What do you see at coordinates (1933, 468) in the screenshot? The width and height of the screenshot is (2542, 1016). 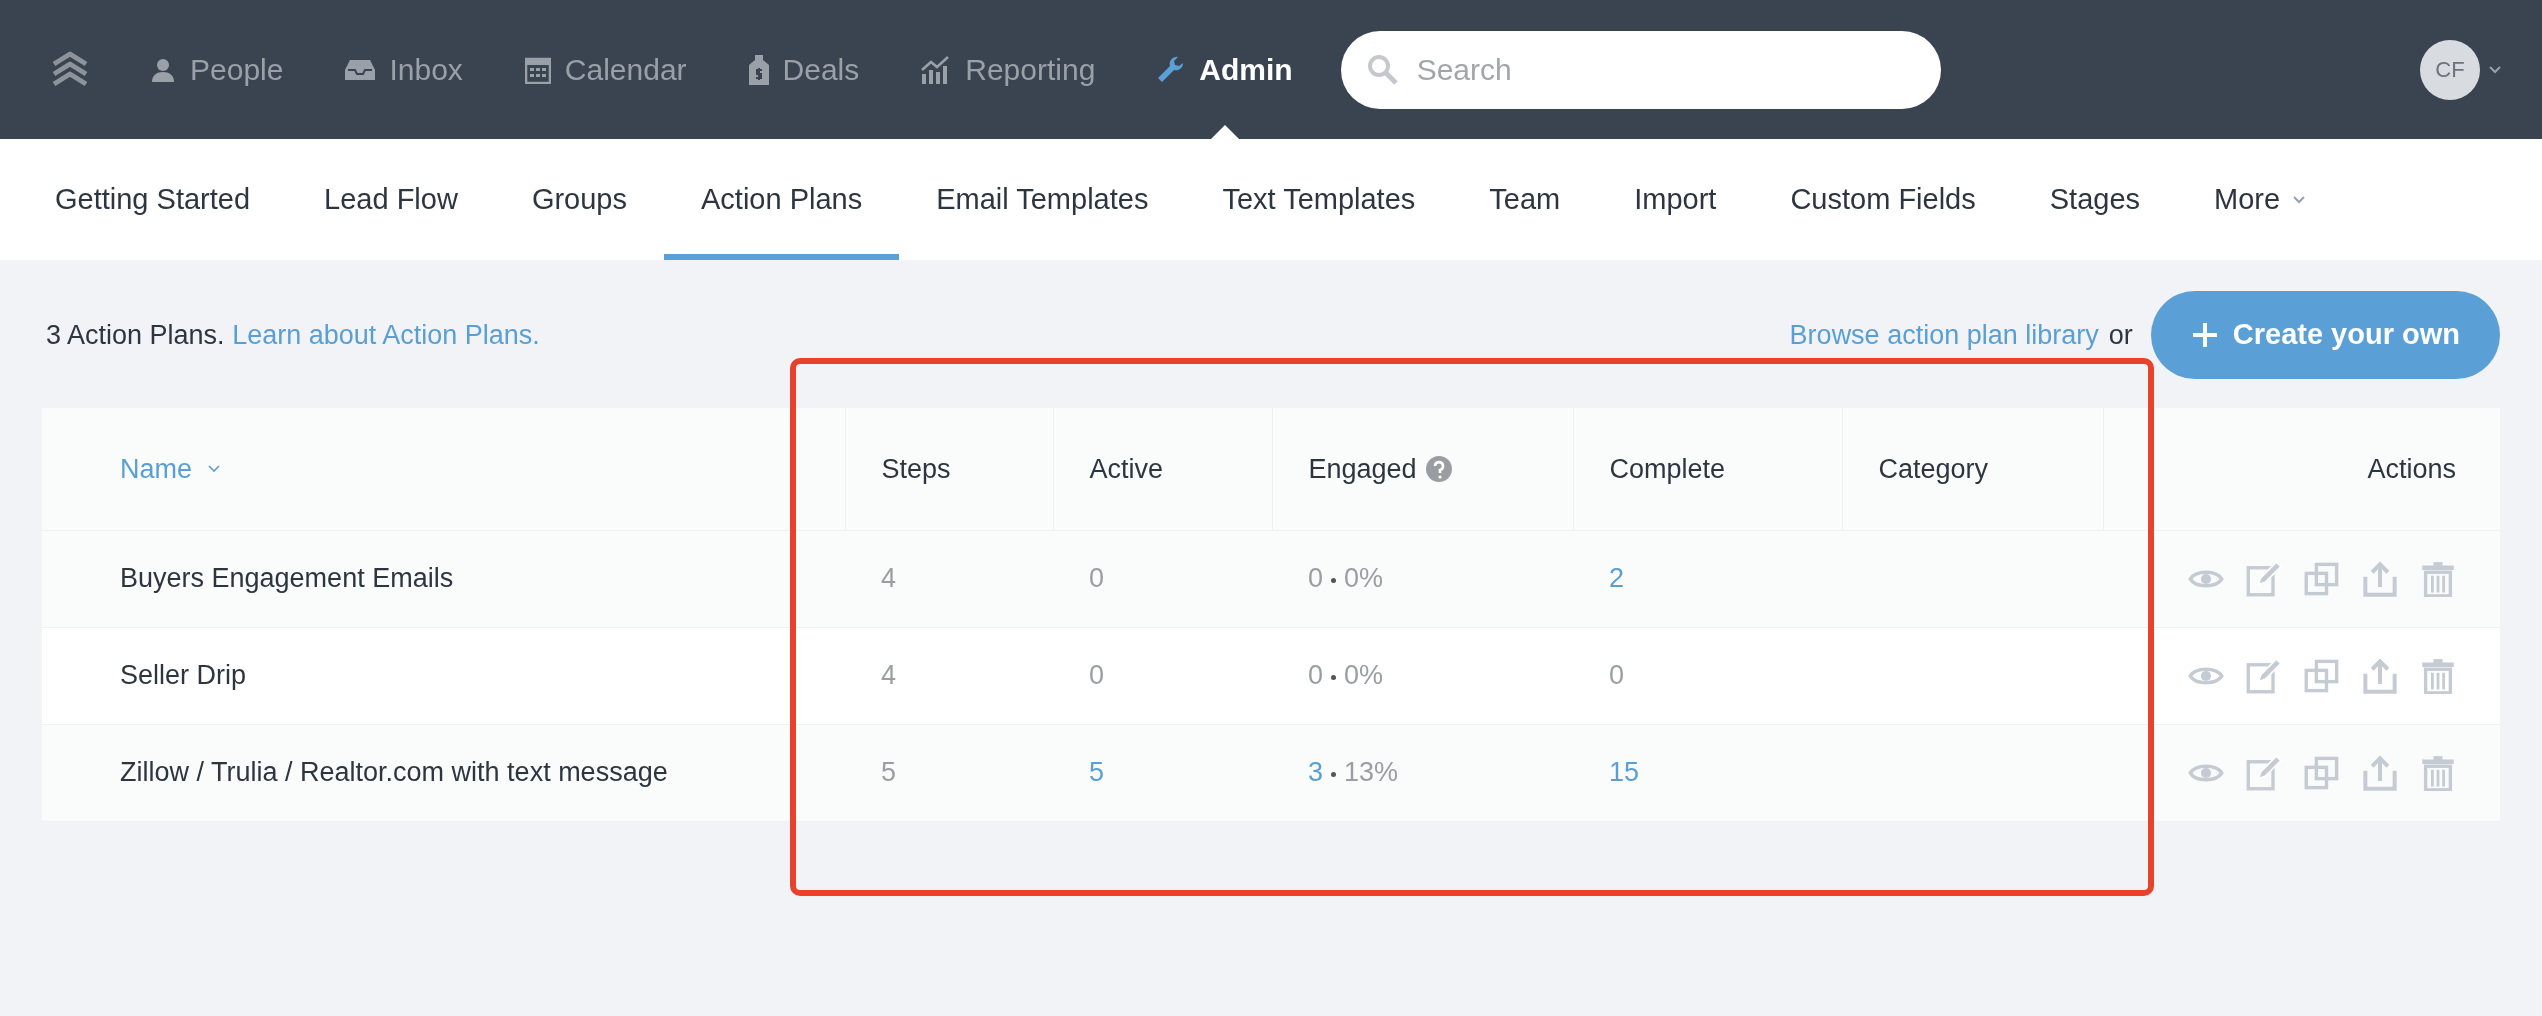 I see `column-header: Category` at bounding box center [1933, 468].